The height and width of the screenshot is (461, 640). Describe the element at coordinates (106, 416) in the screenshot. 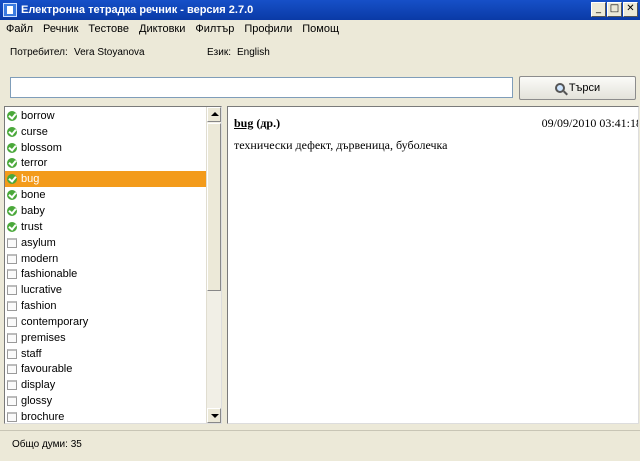

I see `word-list-item: brochure` at that location.